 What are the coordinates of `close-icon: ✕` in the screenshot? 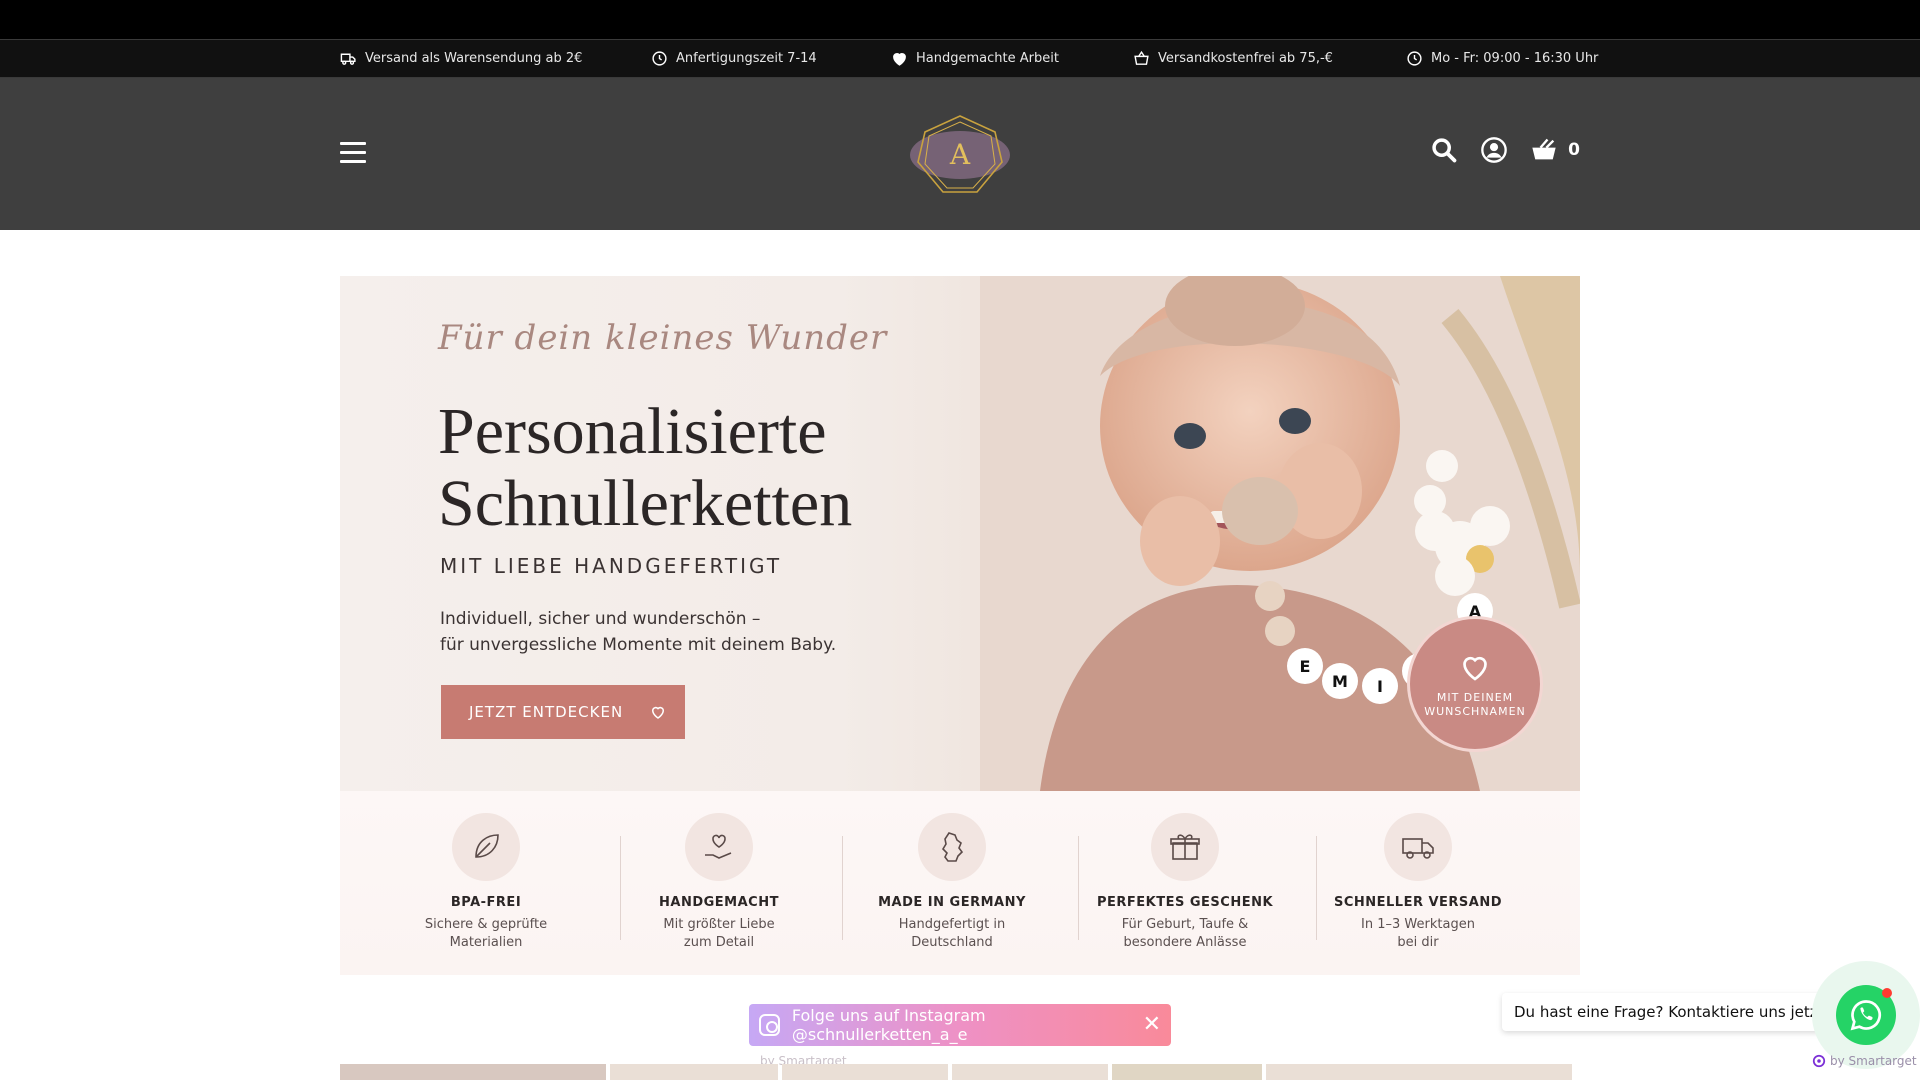 It's located at (1152, 1025).